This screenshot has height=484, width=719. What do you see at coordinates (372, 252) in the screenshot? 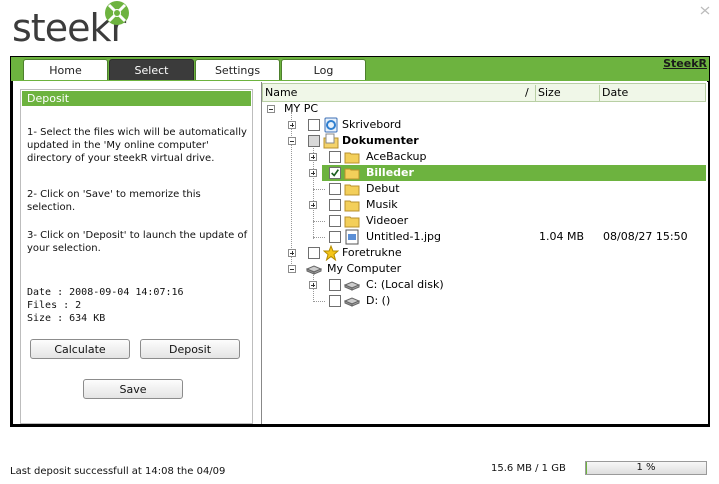
I see `tree-item-label: Foretrukne` at bounding box center [372, 252].